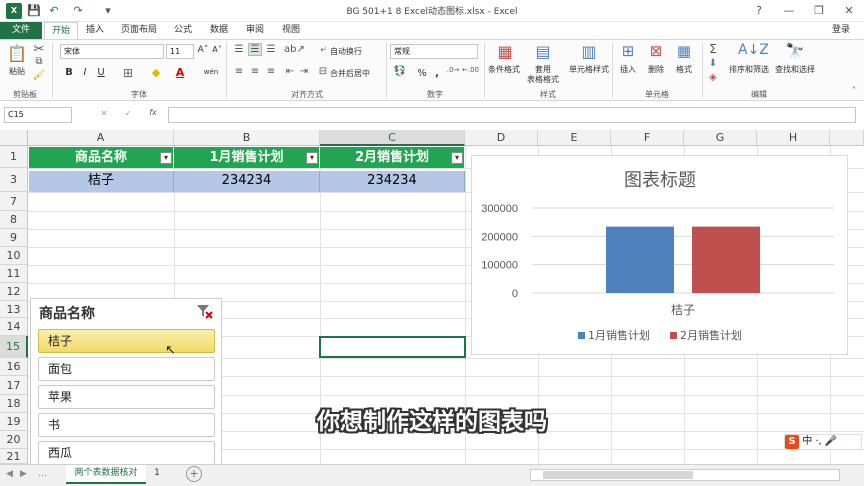 The image size is (864, 486). Describe the element at coordinates (713, 77) in the screenshot. I see `clear-icon: ◈` at that location.